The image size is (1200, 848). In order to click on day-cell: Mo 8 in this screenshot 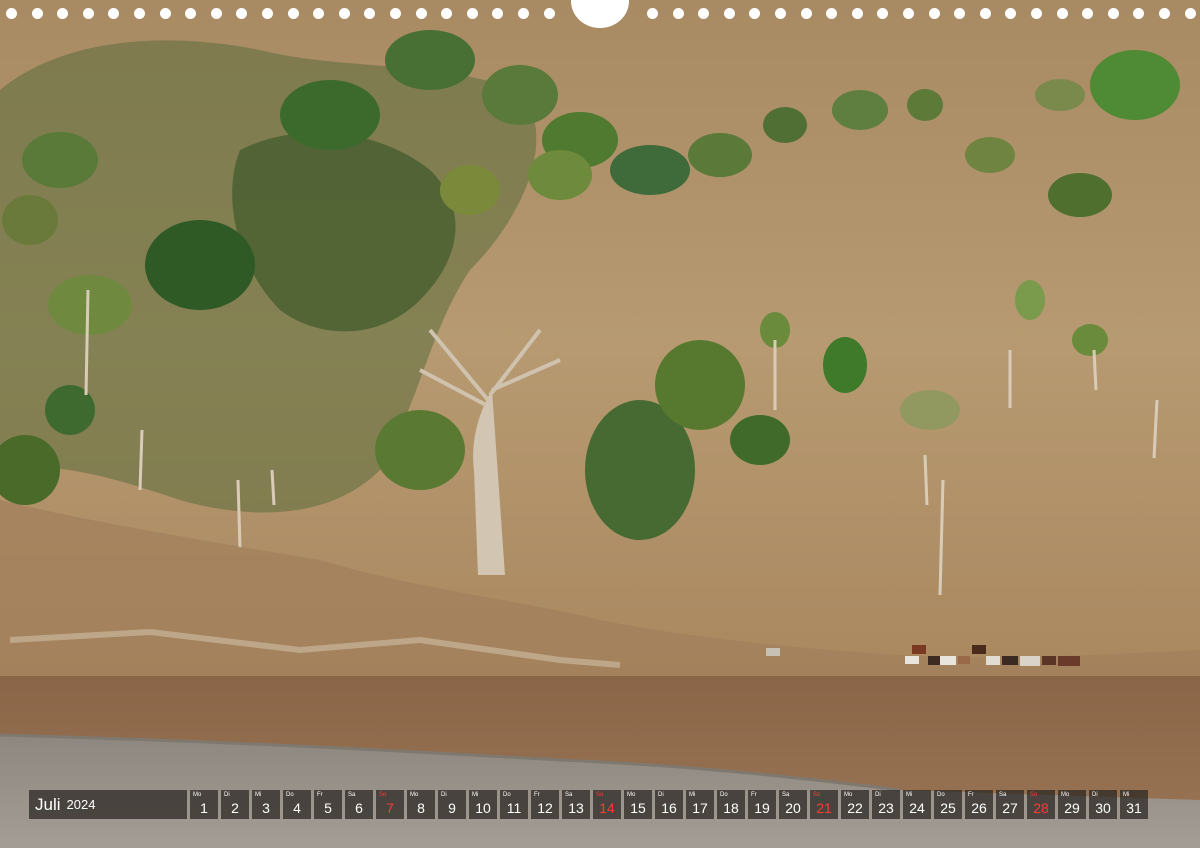, I will do `click(421, 804)`.